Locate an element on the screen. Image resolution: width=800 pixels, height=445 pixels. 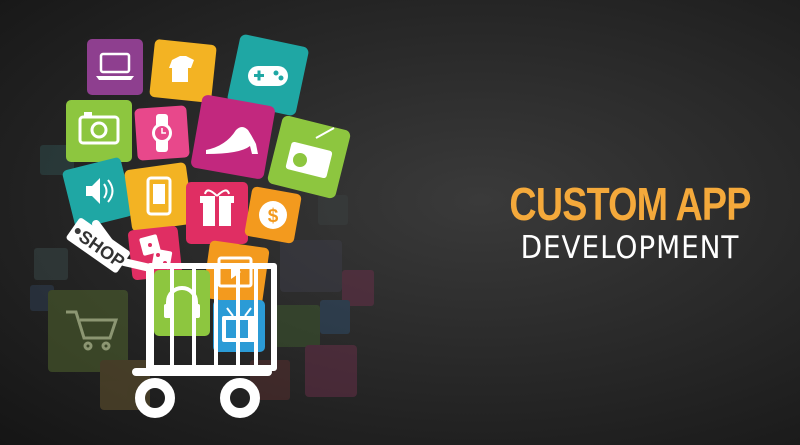
headline-subtitle: DEVELOPMENT is located at coordinates (630, 248).